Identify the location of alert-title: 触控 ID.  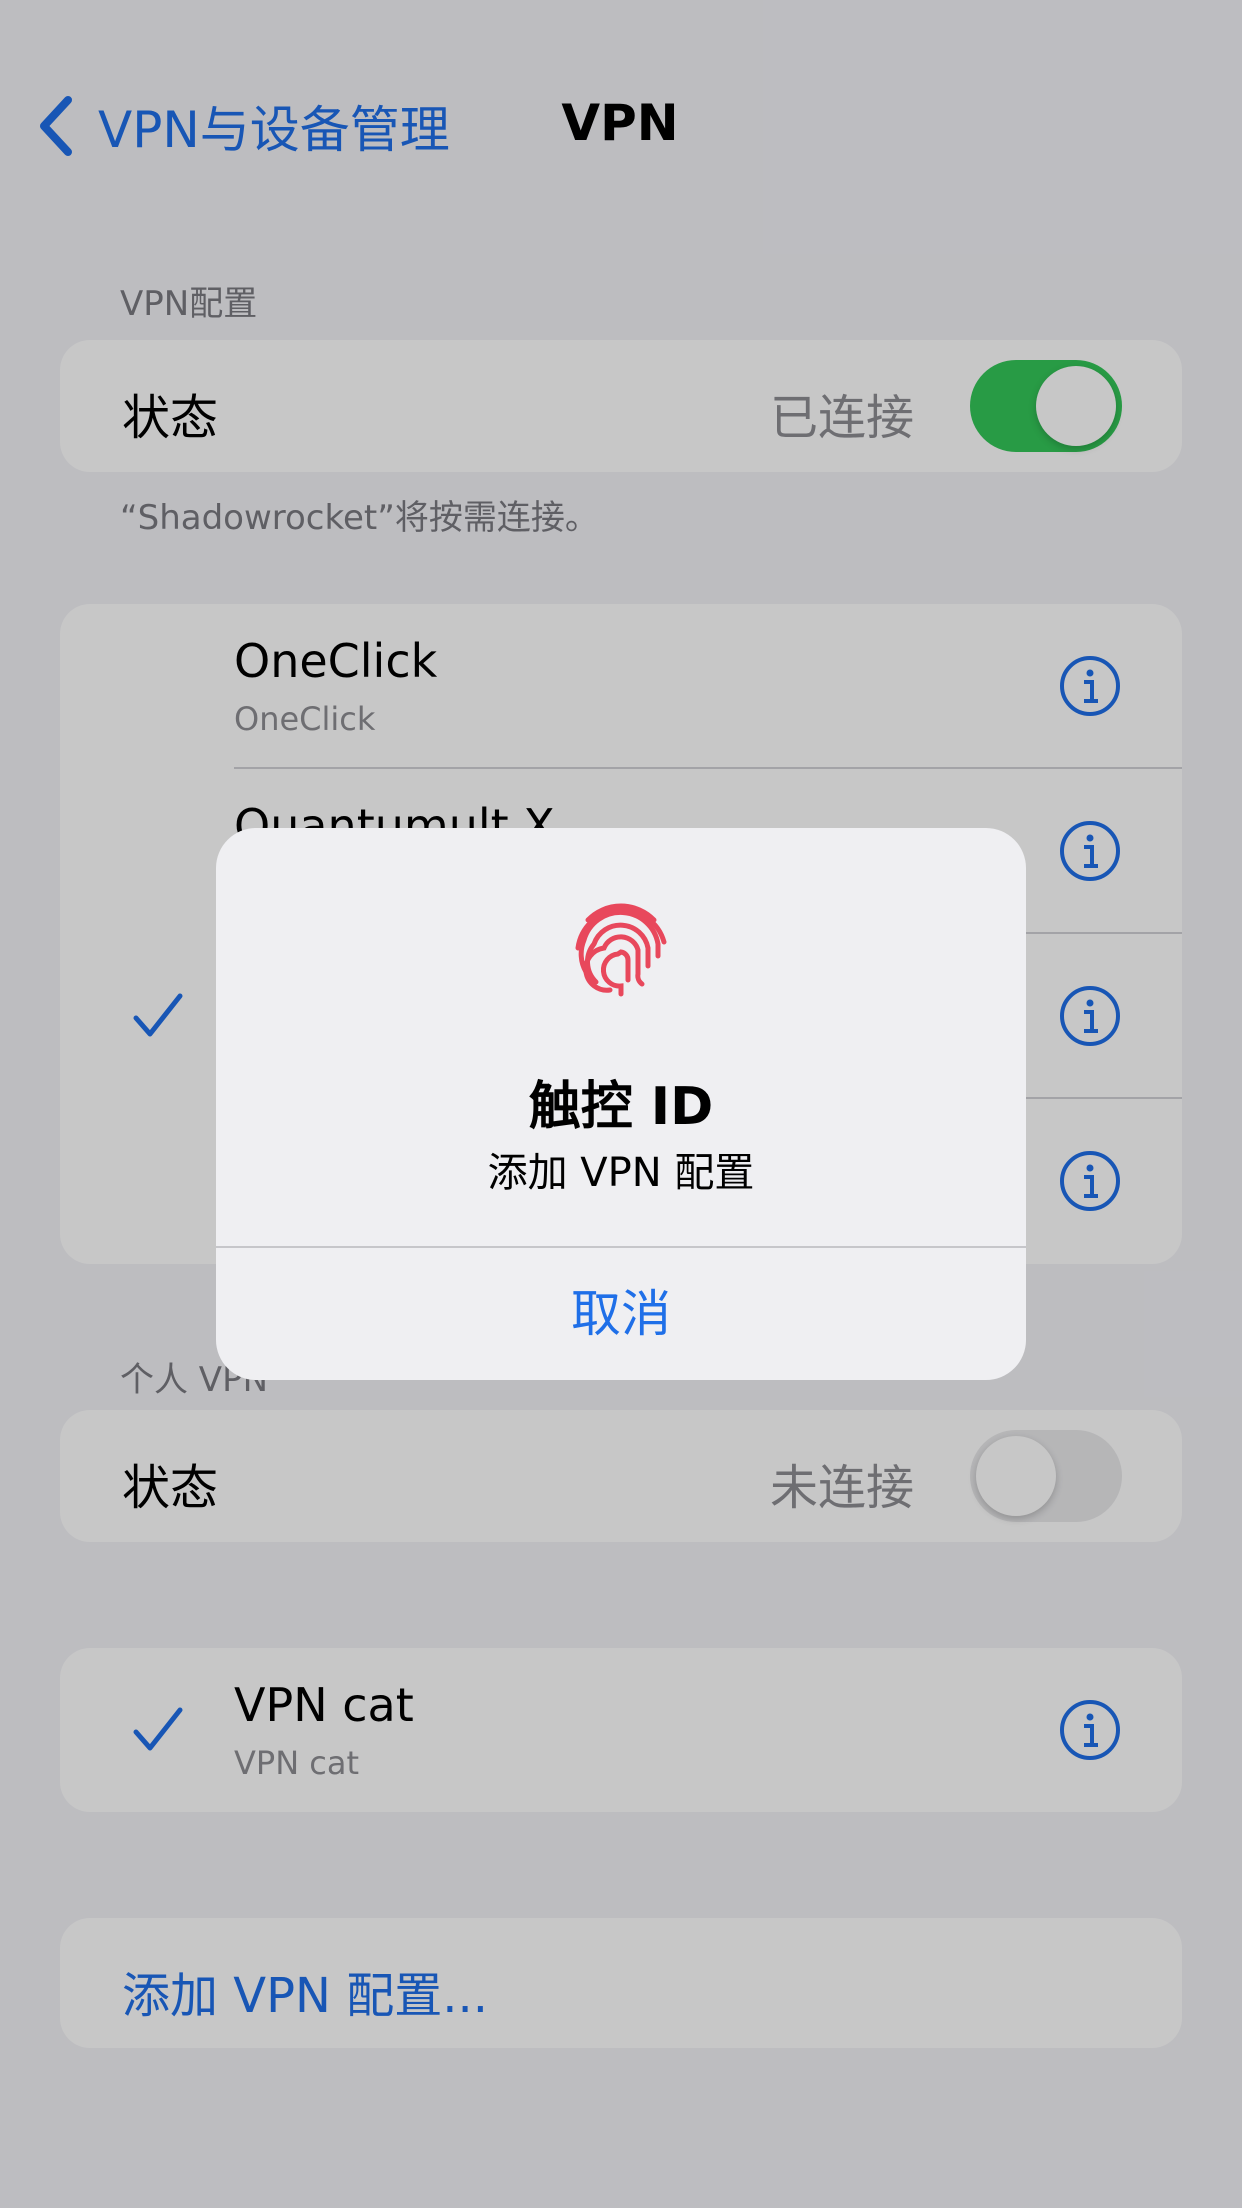
(621, 1107).